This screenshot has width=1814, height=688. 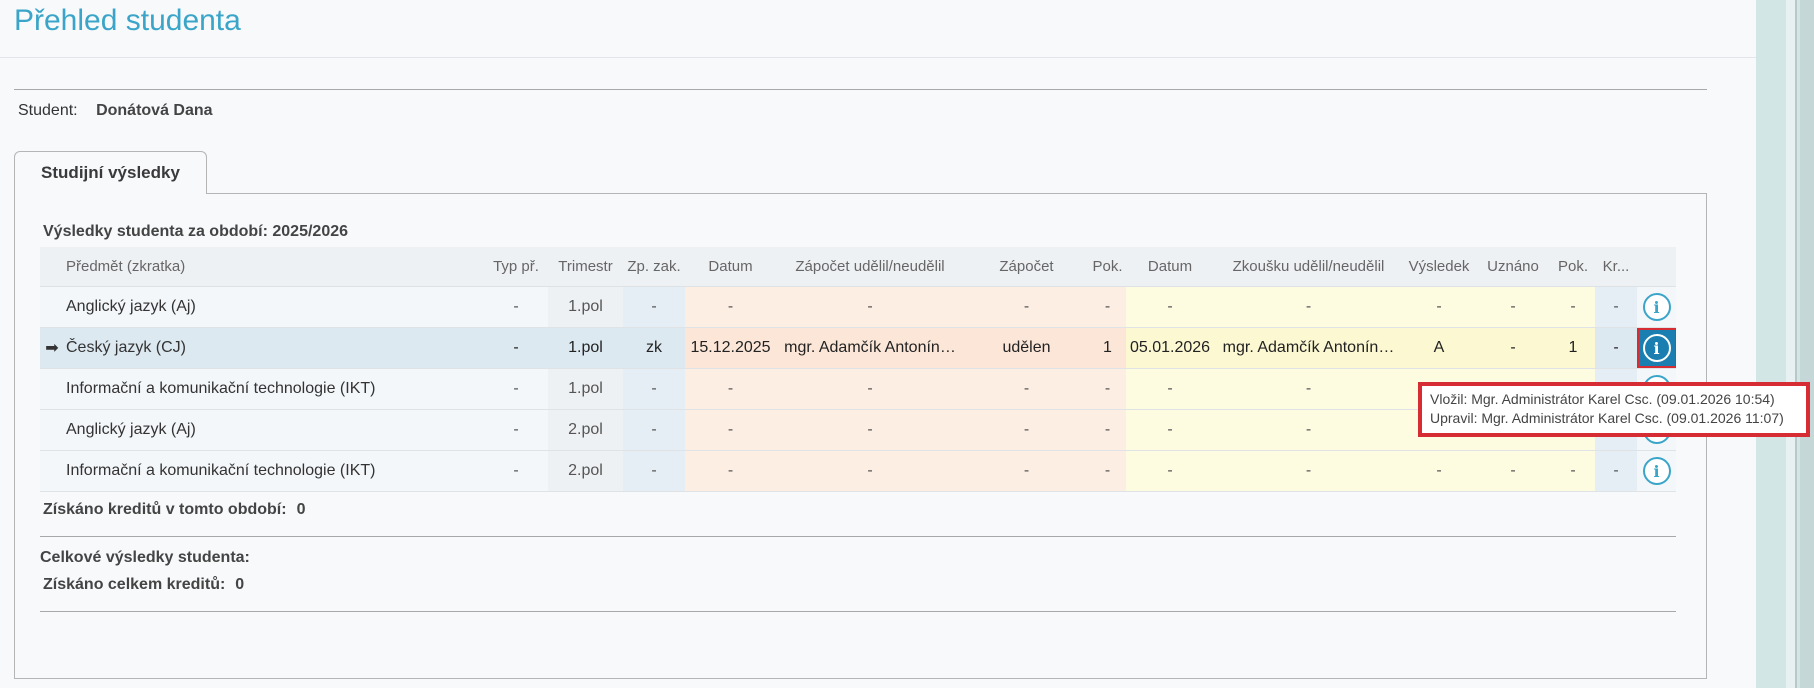 What do you see at coordinates (730, 348) in the screenshot?
I see `cell-datum-zapocet: 15.12.2025` at bounding box center [730, 348].